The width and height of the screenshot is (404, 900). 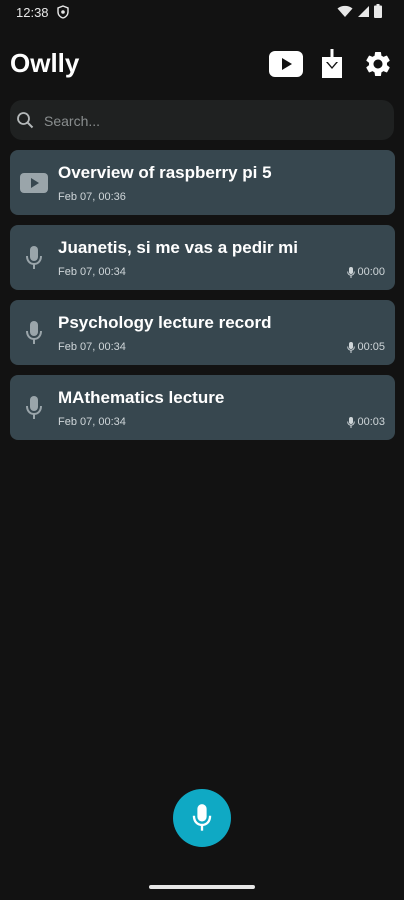 I want to click on wifi-icon, so click(x=345, y=11).